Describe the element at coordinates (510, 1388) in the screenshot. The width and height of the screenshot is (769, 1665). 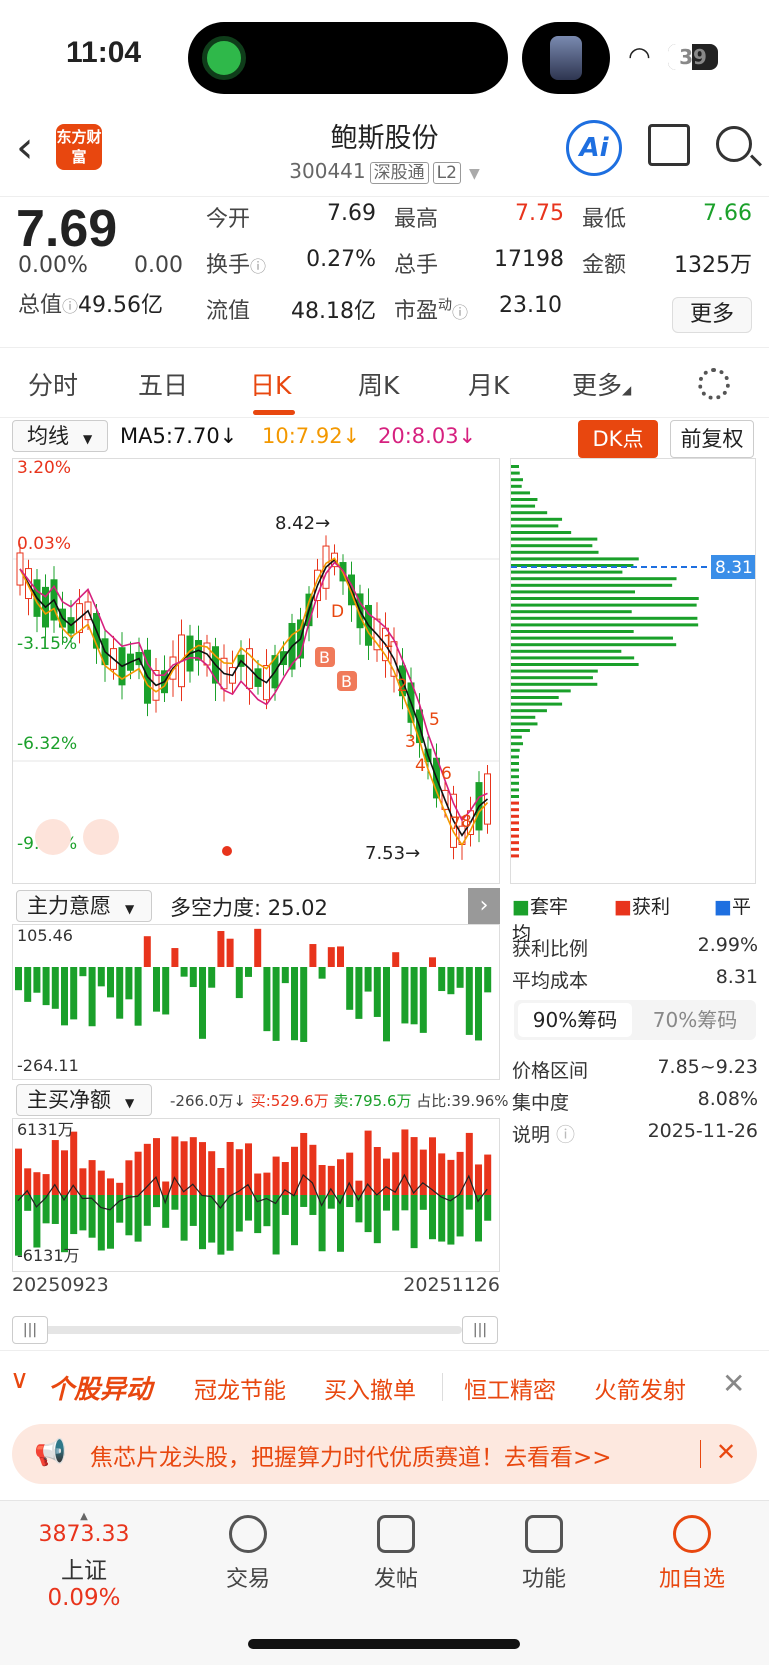
I see `alert-item: 恒工精密` at that location.